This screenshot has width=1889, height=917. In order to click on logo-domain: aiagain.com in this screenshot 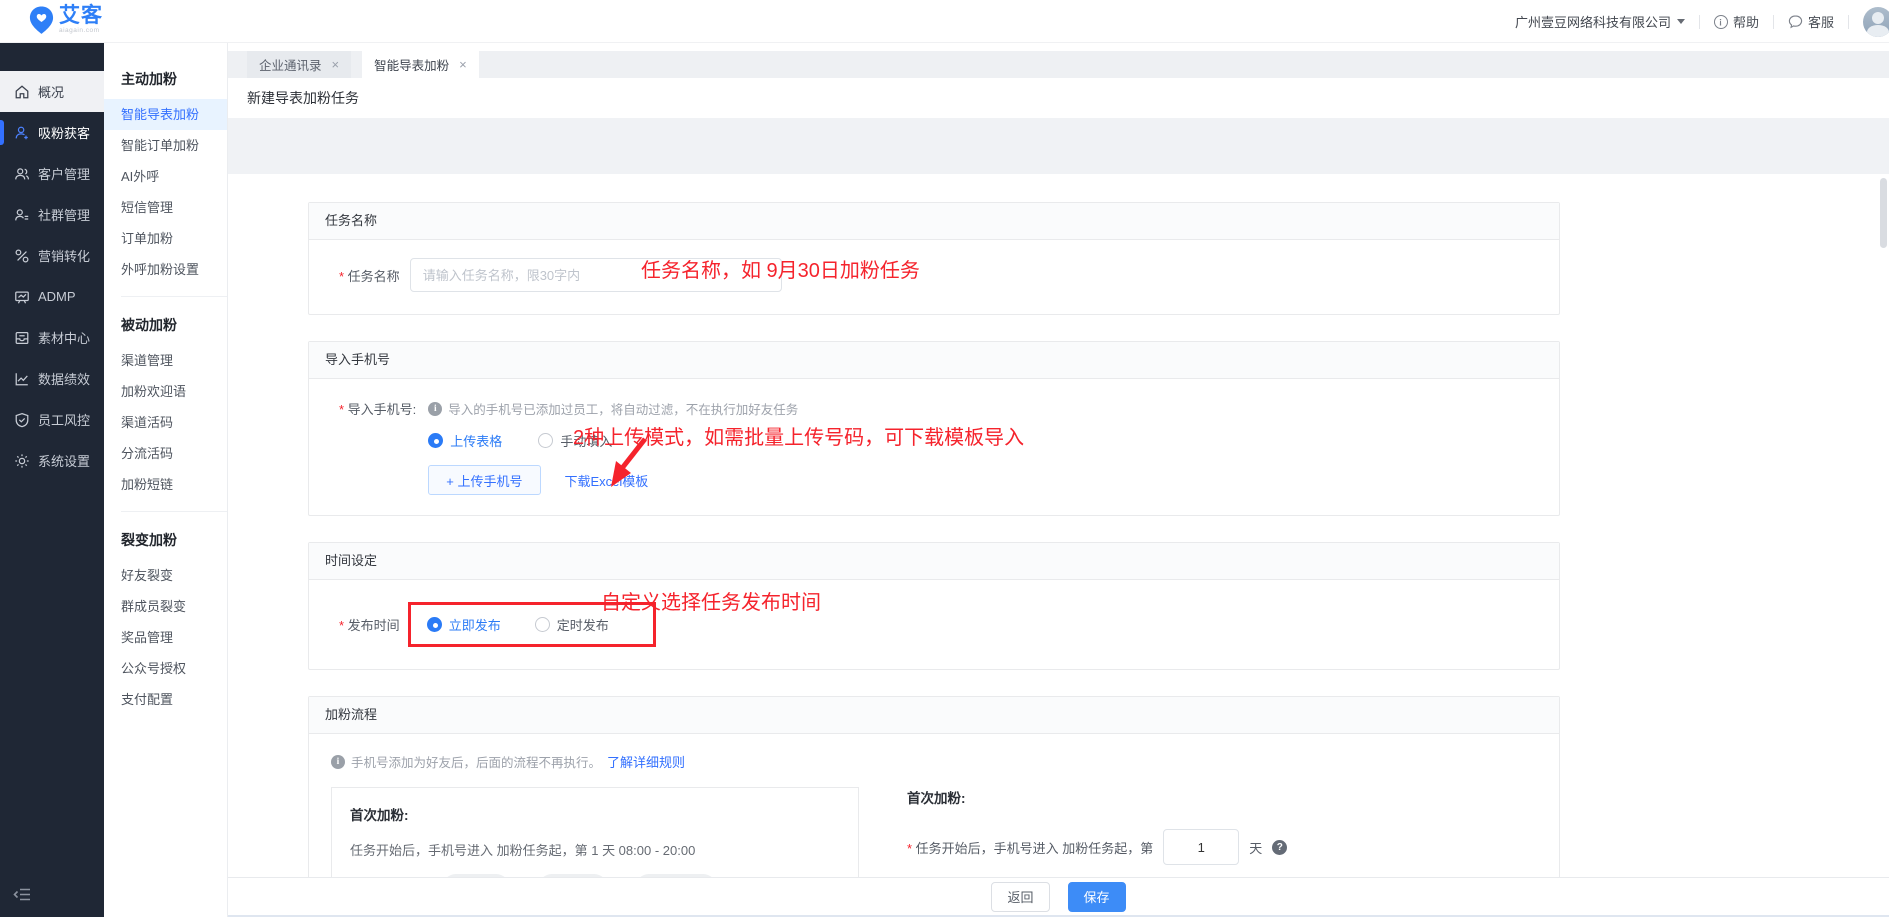, I will do `click(79, 30)`.